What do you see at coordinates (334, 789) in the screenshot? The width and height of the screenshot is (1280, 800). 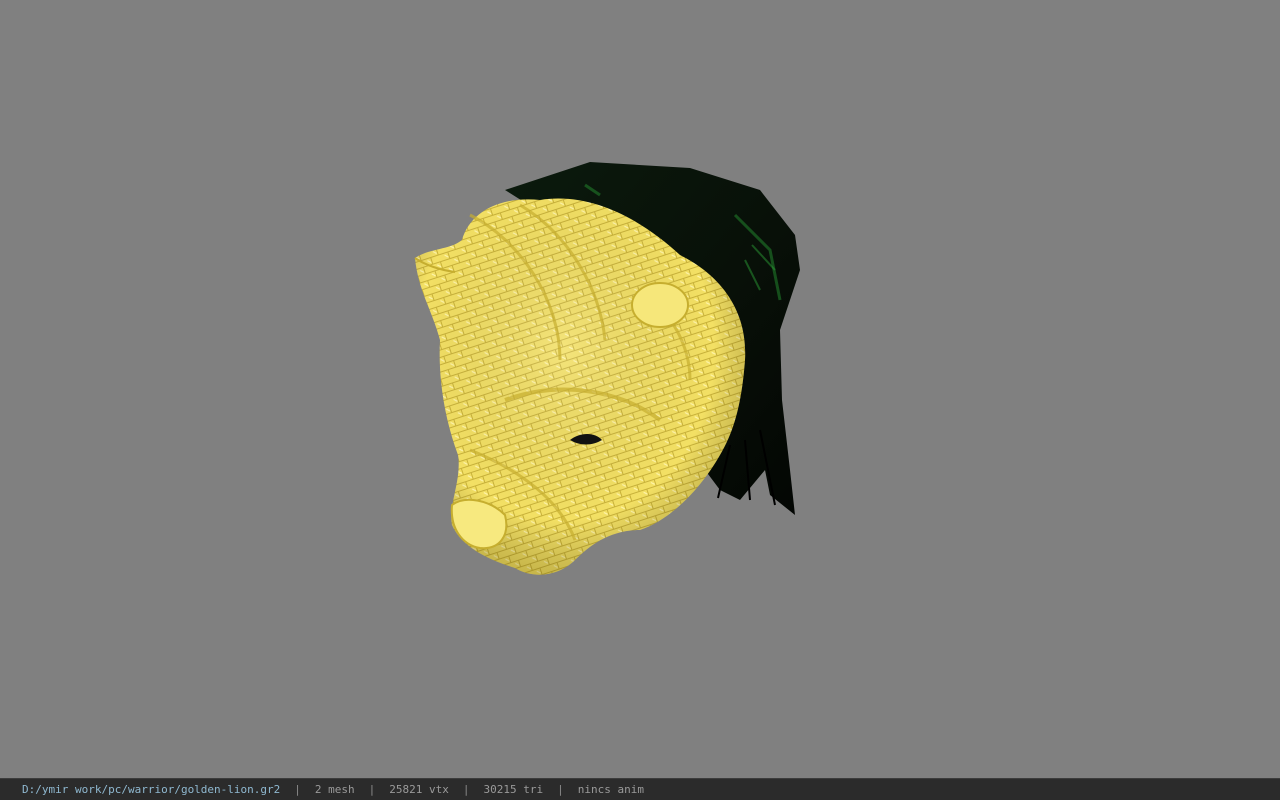 I see `status-mesh-count: 2 mesh` at bounding box center [334, 789].